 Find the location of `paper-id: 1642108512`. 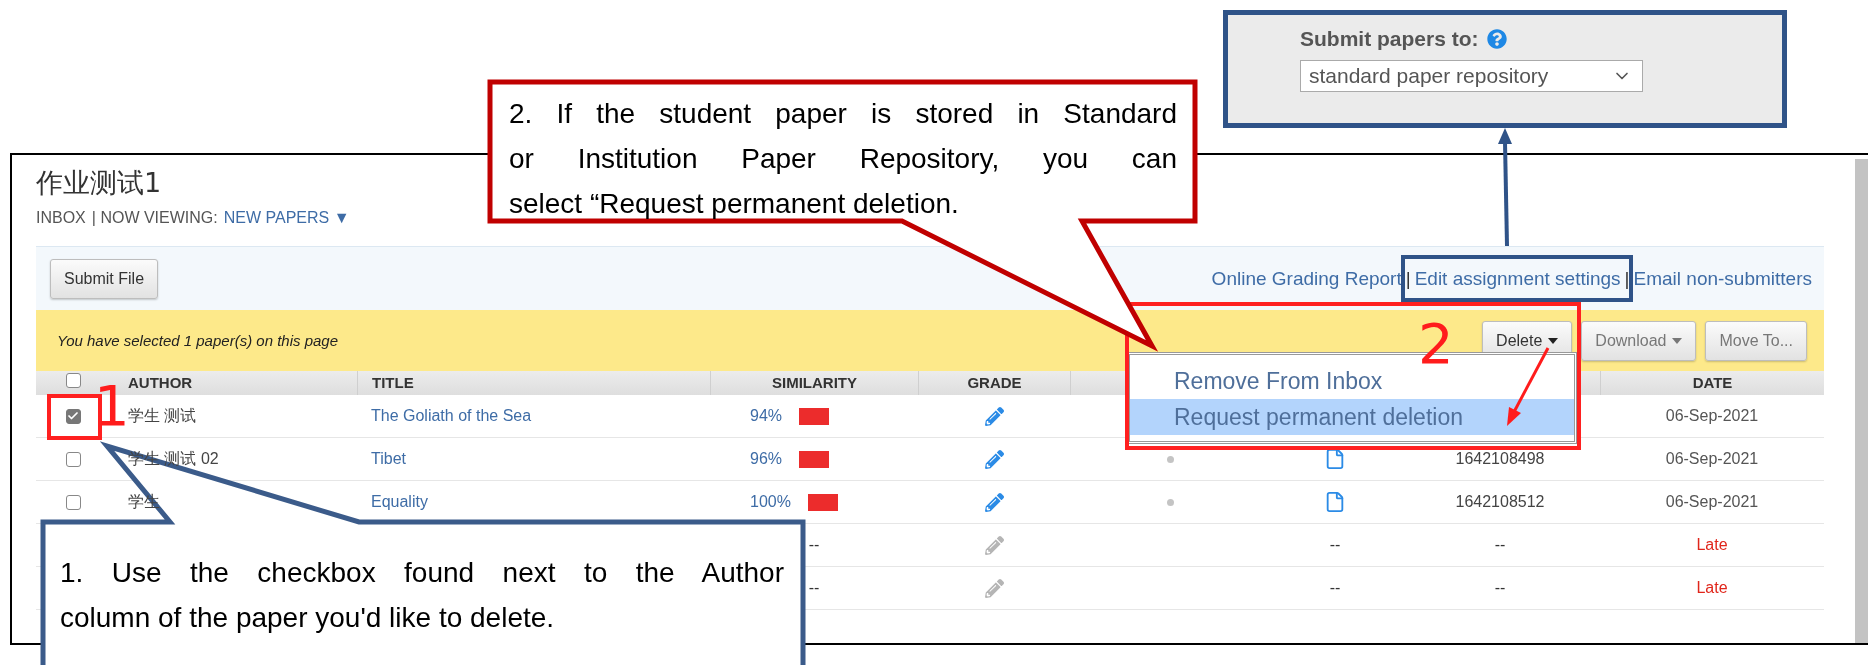

paper-id: 1642108512 is located at coordinates (1500, 502).